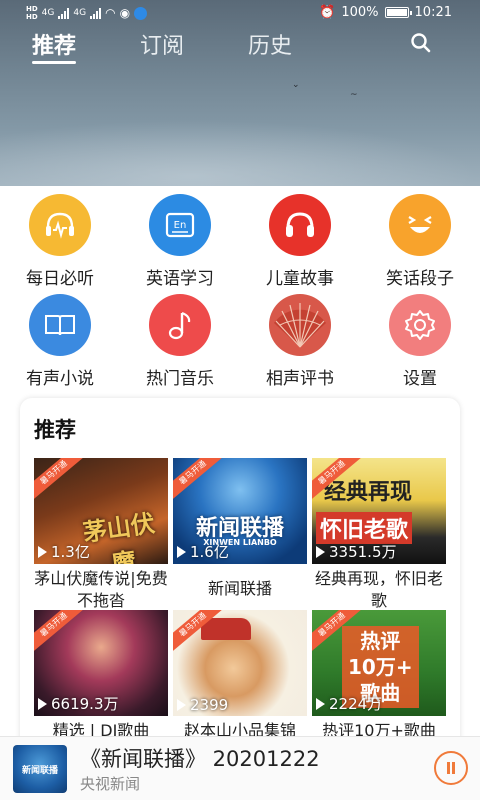  Describe the element at coordinates (110, 13) in the screenshot. I see `wifi-icon: ◠` at that location.